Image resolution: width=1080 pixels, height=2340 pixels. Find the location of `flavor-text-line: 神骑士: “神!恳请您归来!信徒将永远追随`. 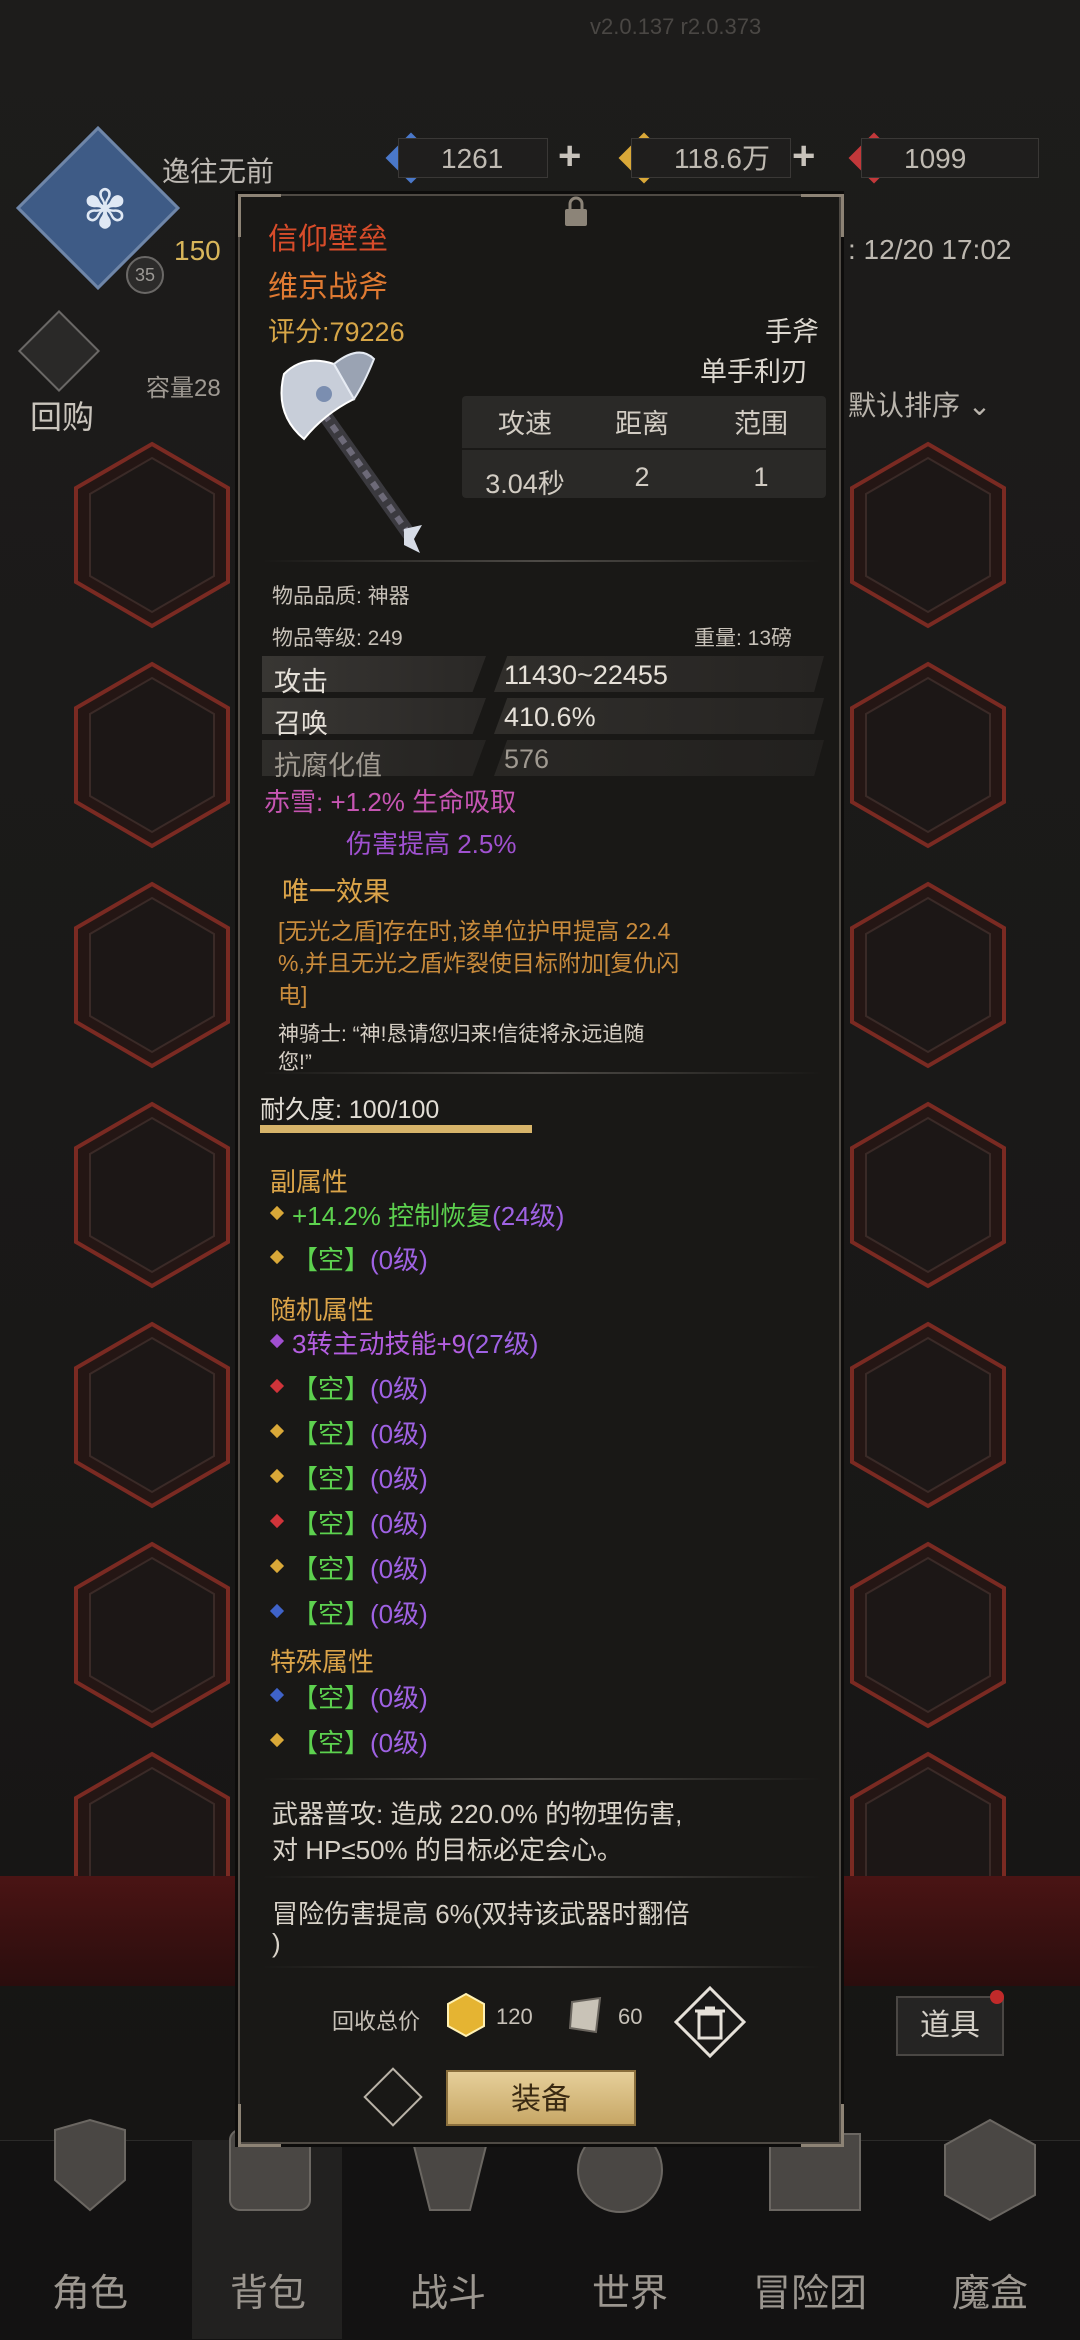

flavor-text-line: 神骑士: “神!恳请您归来!信徒将永远追随 is located at coordinates (461, 1034).